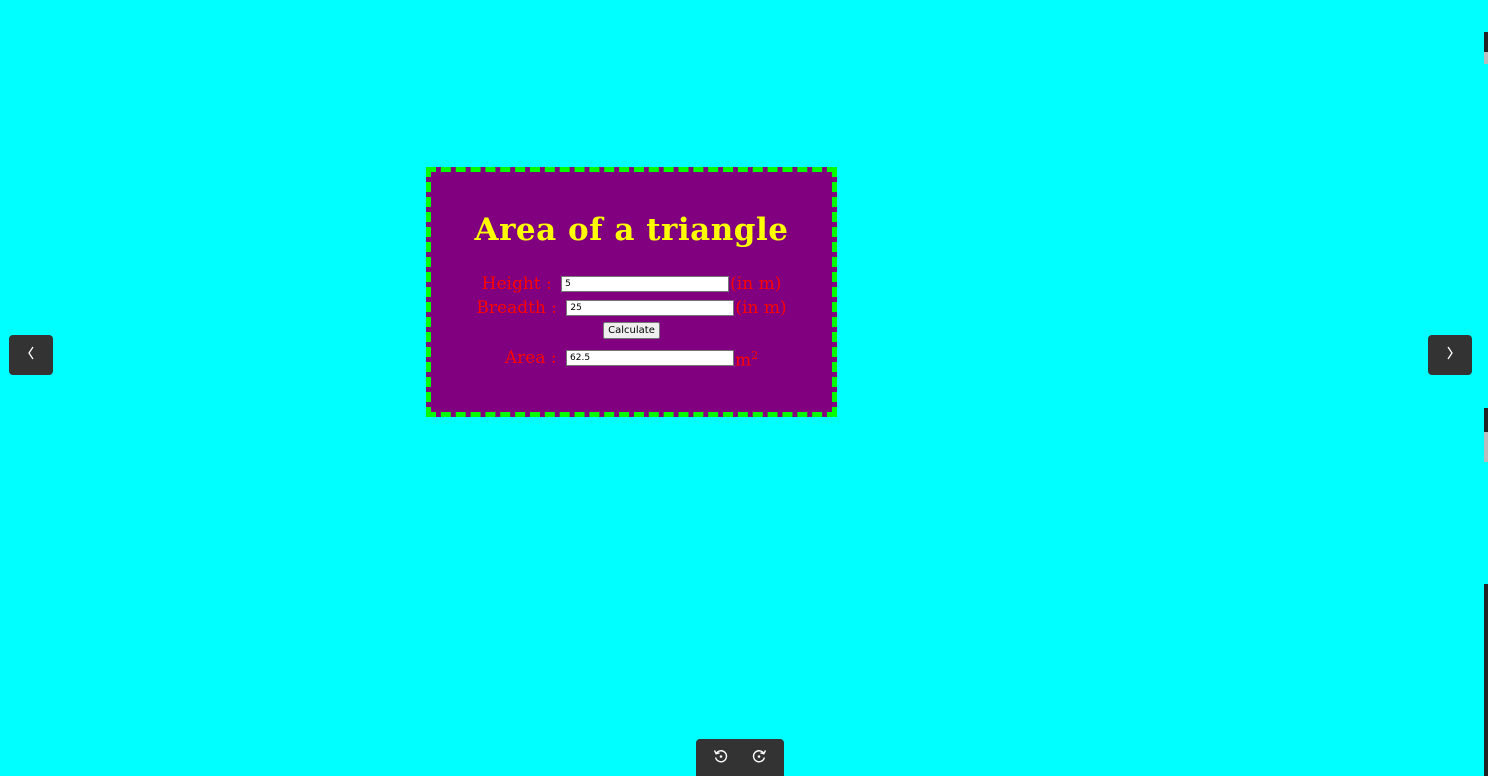 The width and height of the screenshot is (1488, 776). Describe the element at coordinates (756, 284) in the screenshot. I see `height-unit: (in m)` at that location.